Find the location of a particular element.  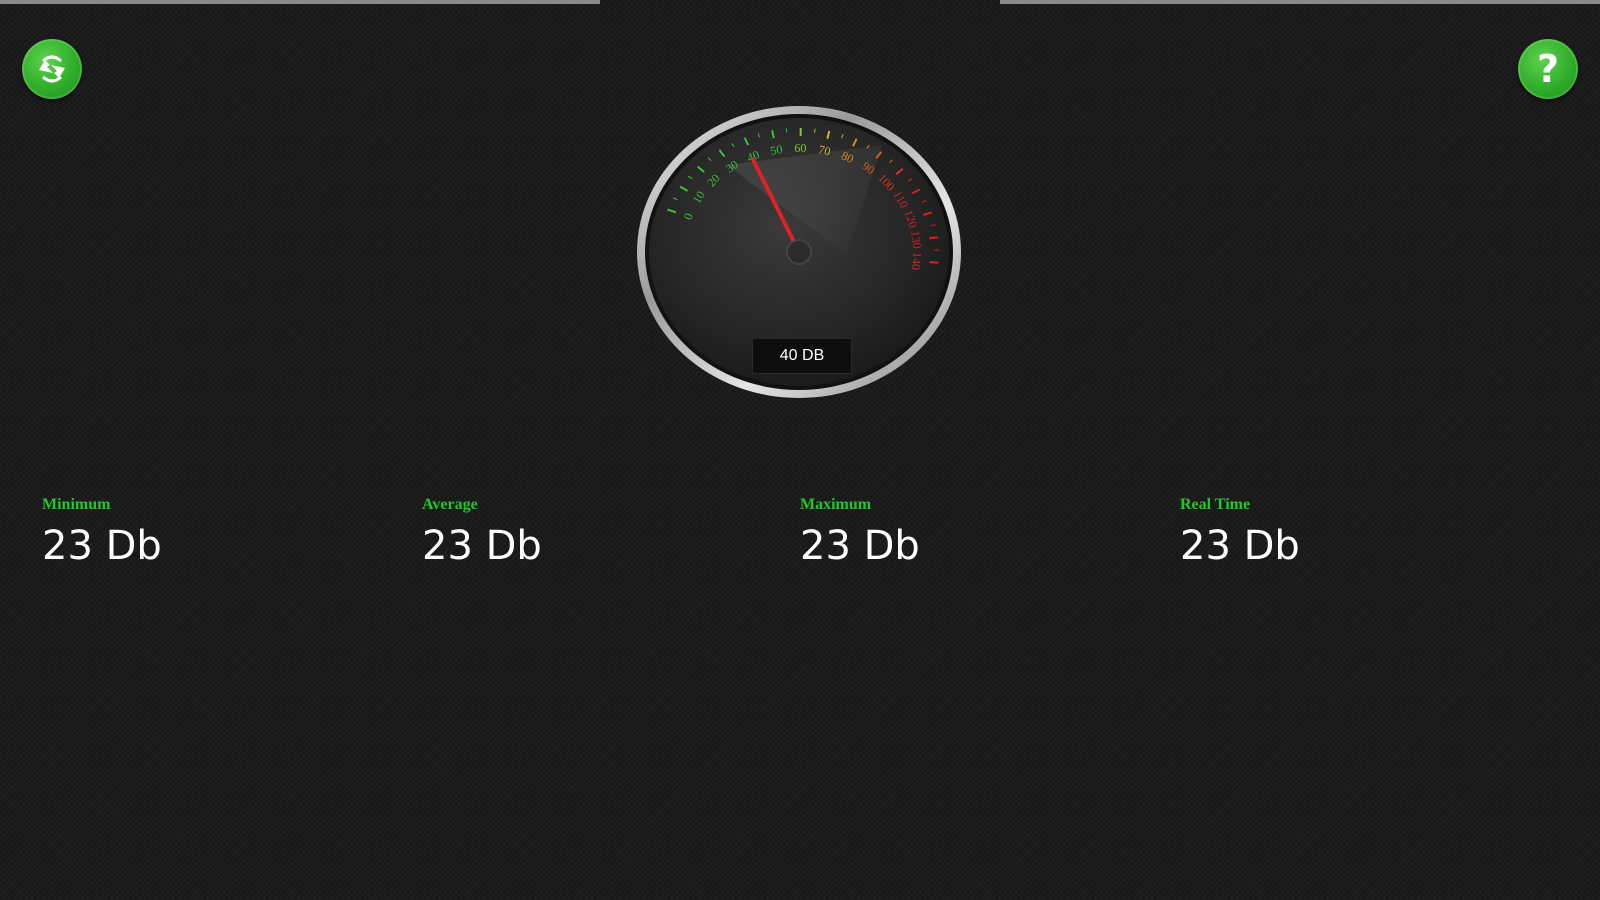

top-divider-left is located at coordinates (300, 2).